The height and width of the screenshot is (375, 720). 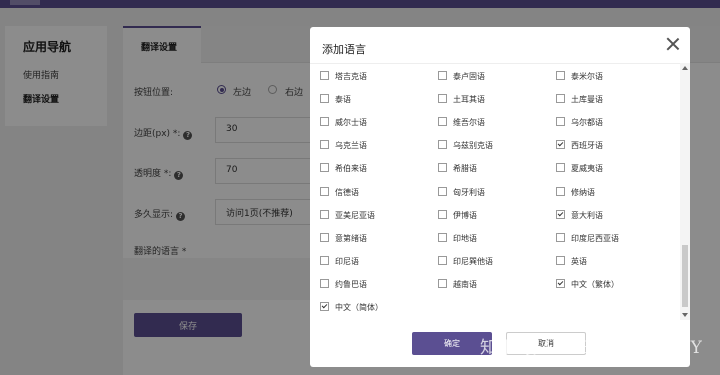 What do you see at coordinates (351, 146) in the screenshot?
I see `language-label: 乌克兰语` at bounding box center [351, 146].